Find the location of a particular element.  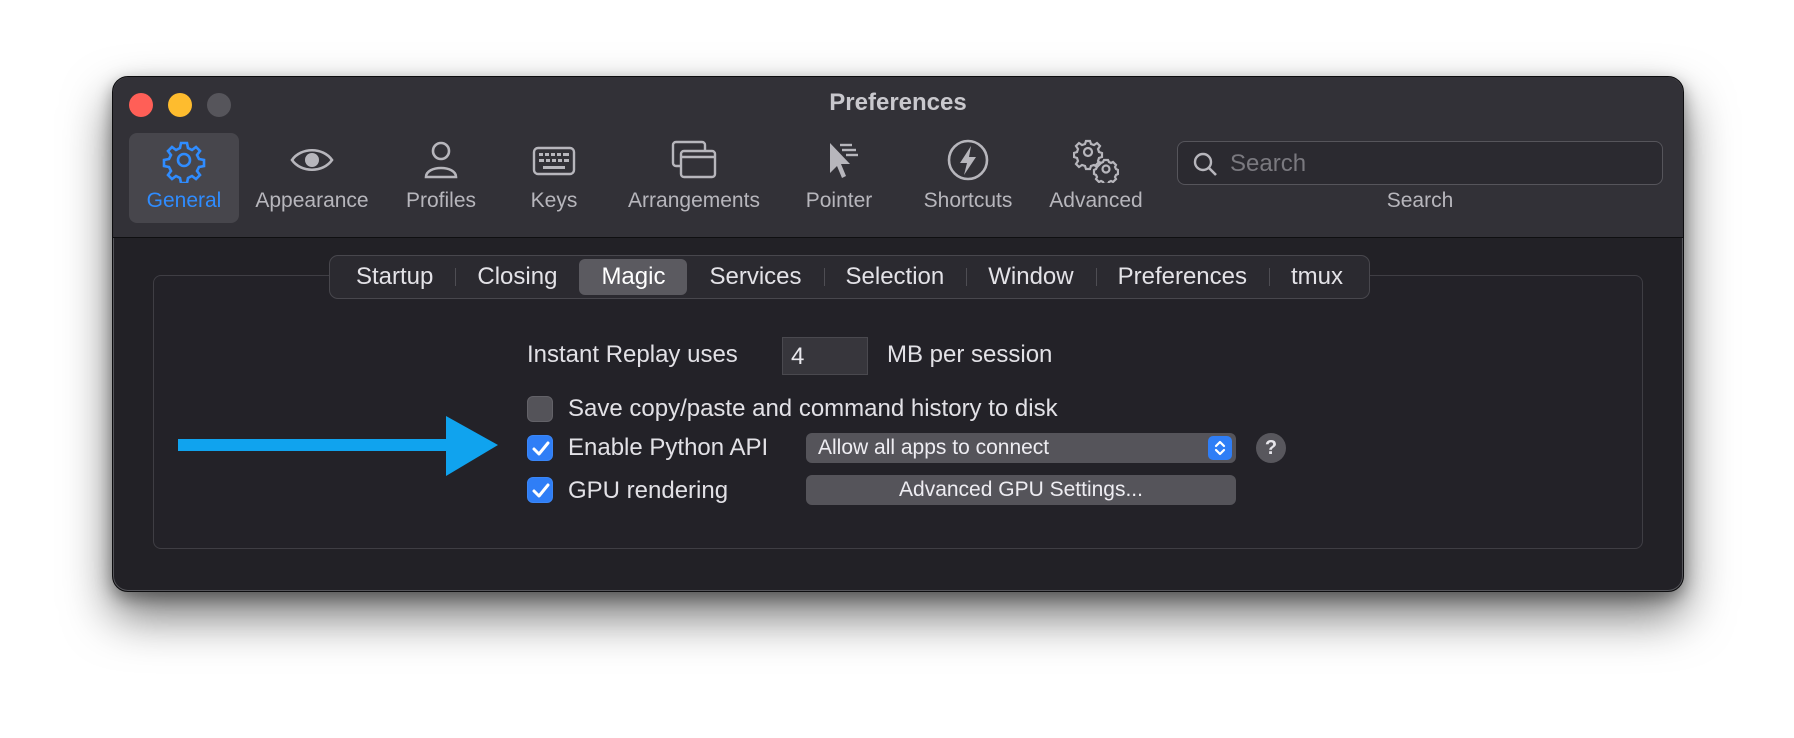

toolbar-appearance: Appearance is located at coordinates (312, 178).